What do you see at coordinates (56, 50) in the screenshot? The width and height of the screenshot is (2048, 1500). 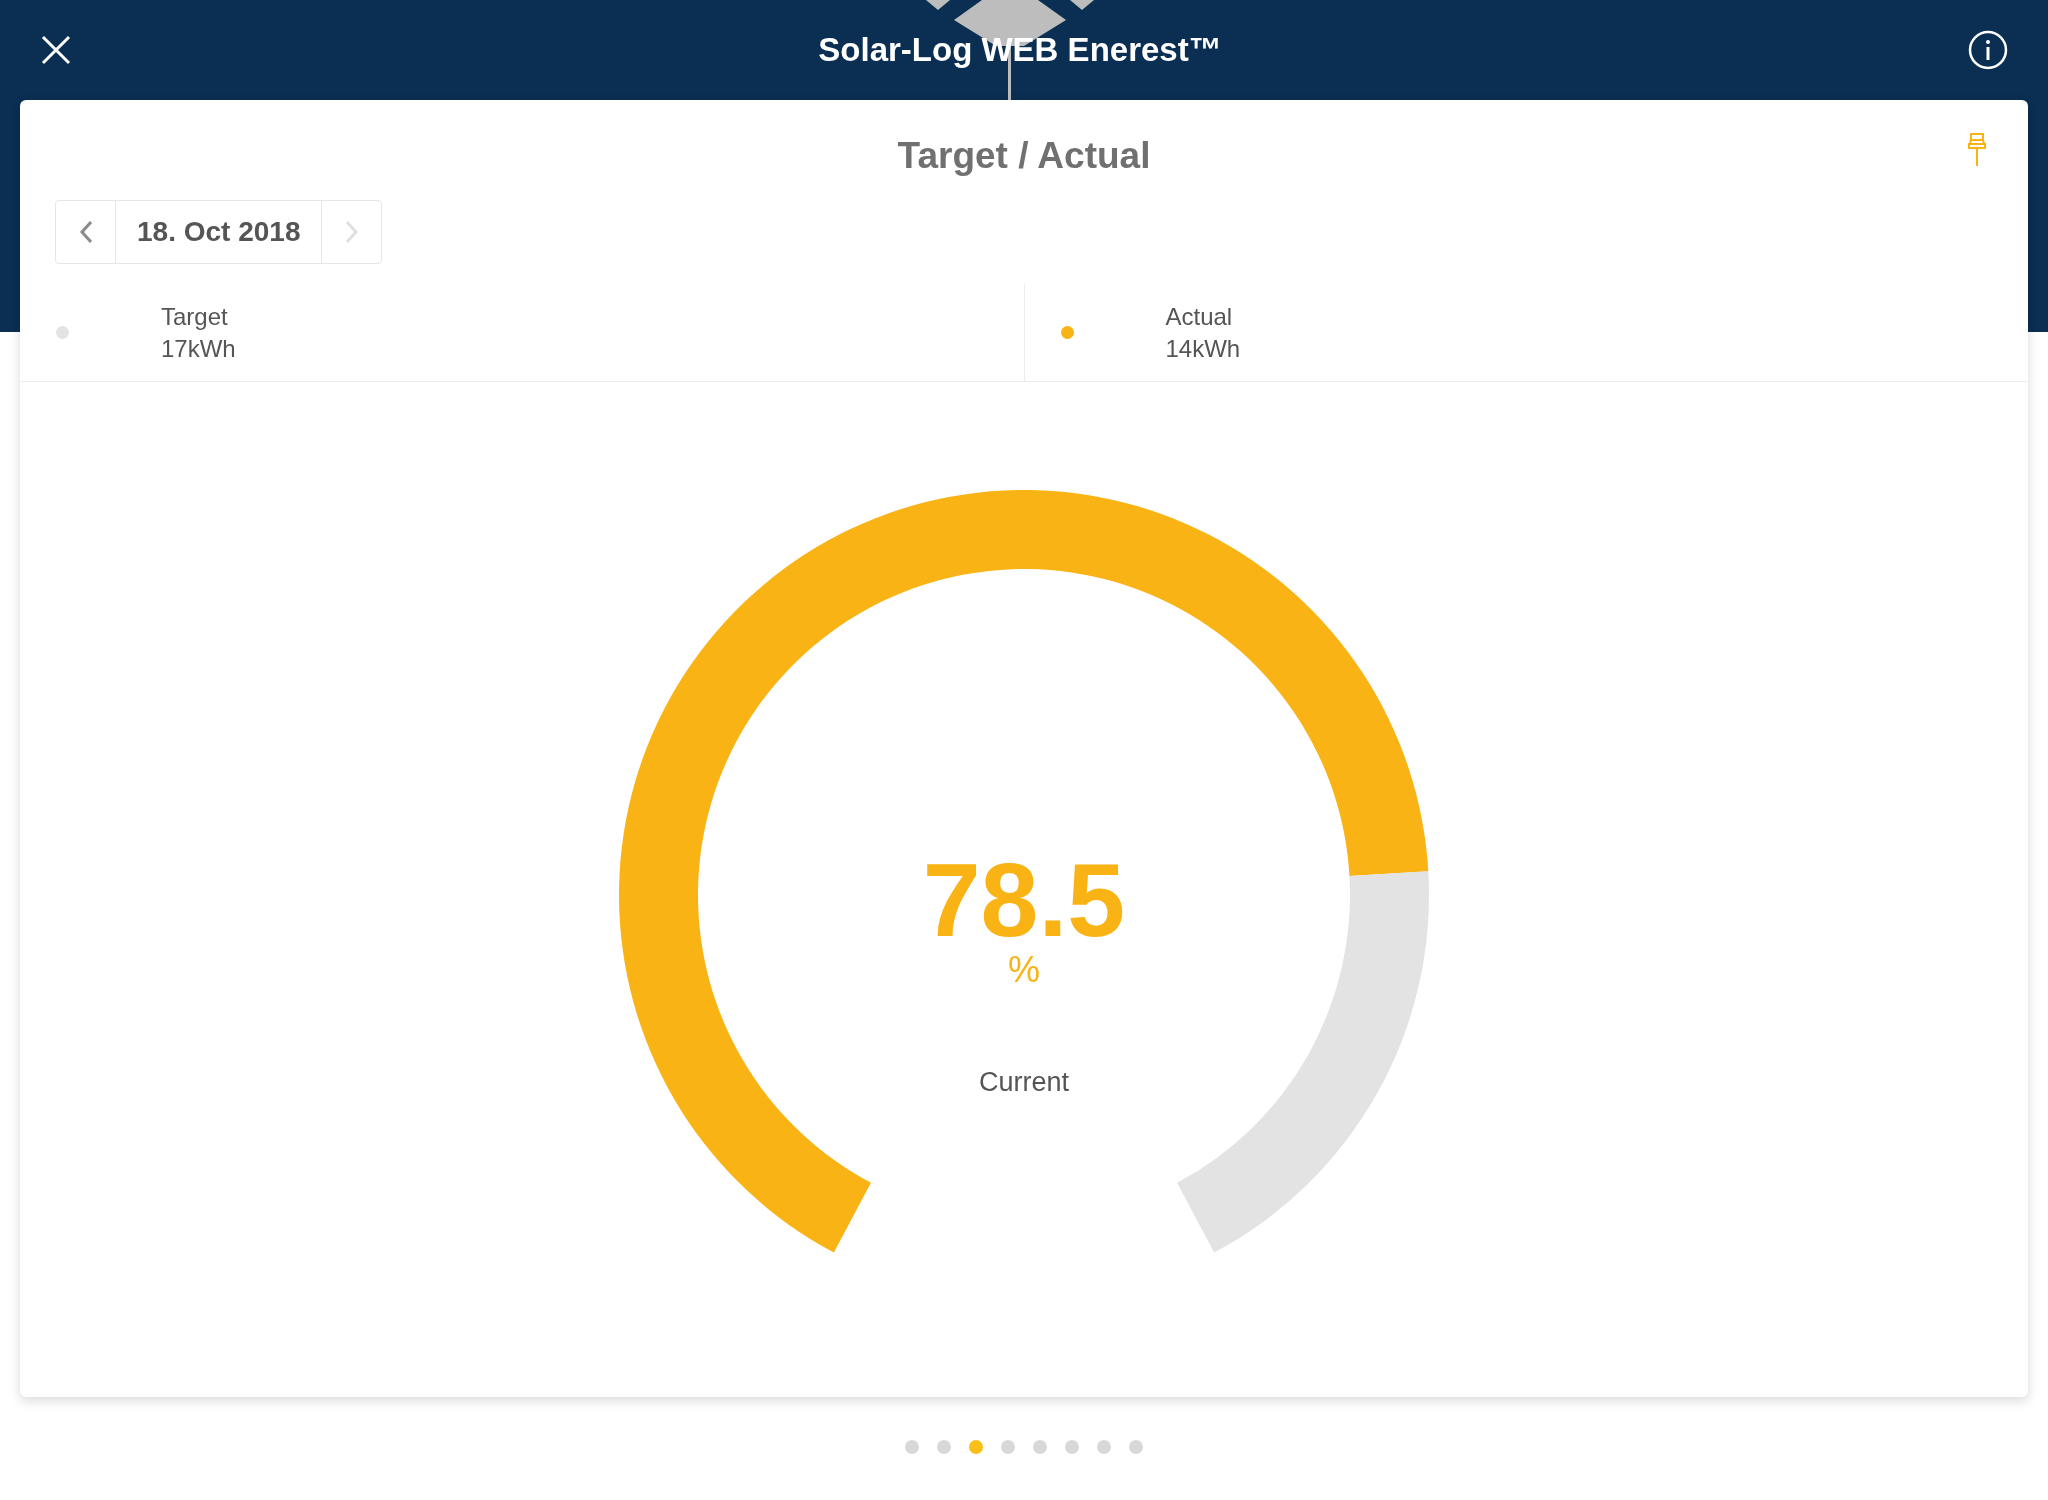 I see `close-icon` at bounding box center [56, 50].